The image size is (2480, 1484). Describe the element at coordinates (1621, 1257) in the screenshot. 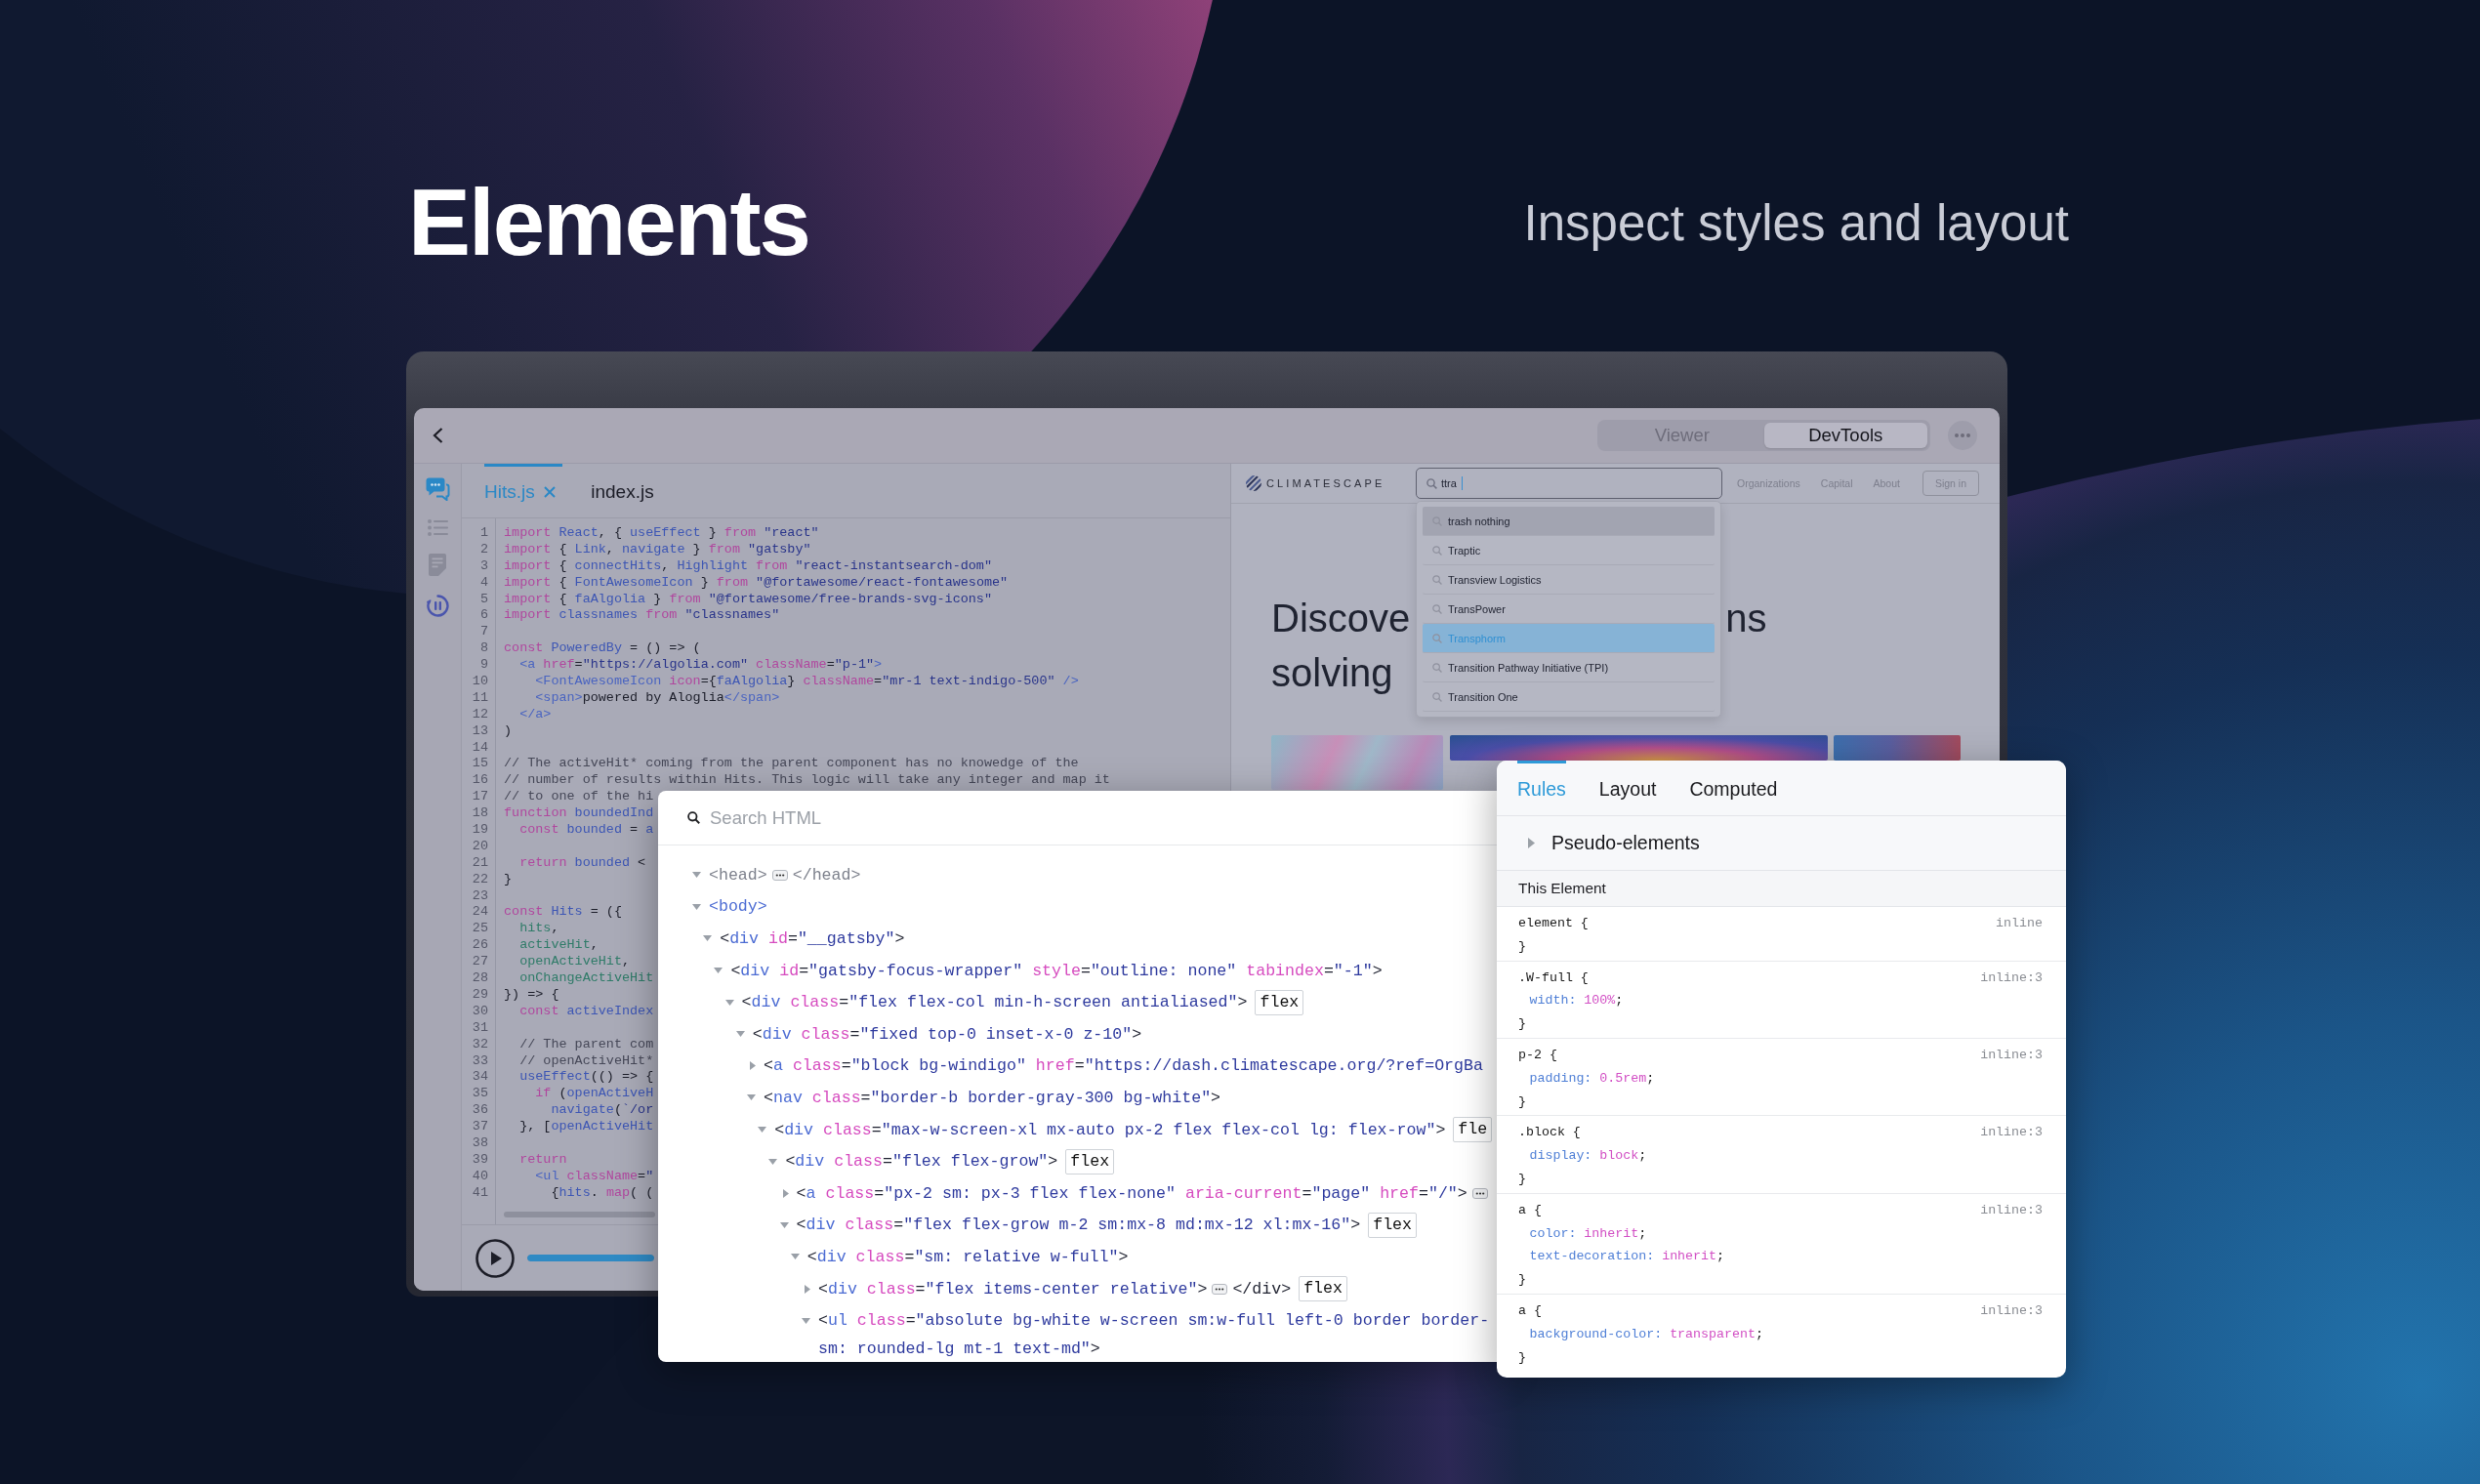

I see `css-declaration: text-decoration: inherit;` at that location.